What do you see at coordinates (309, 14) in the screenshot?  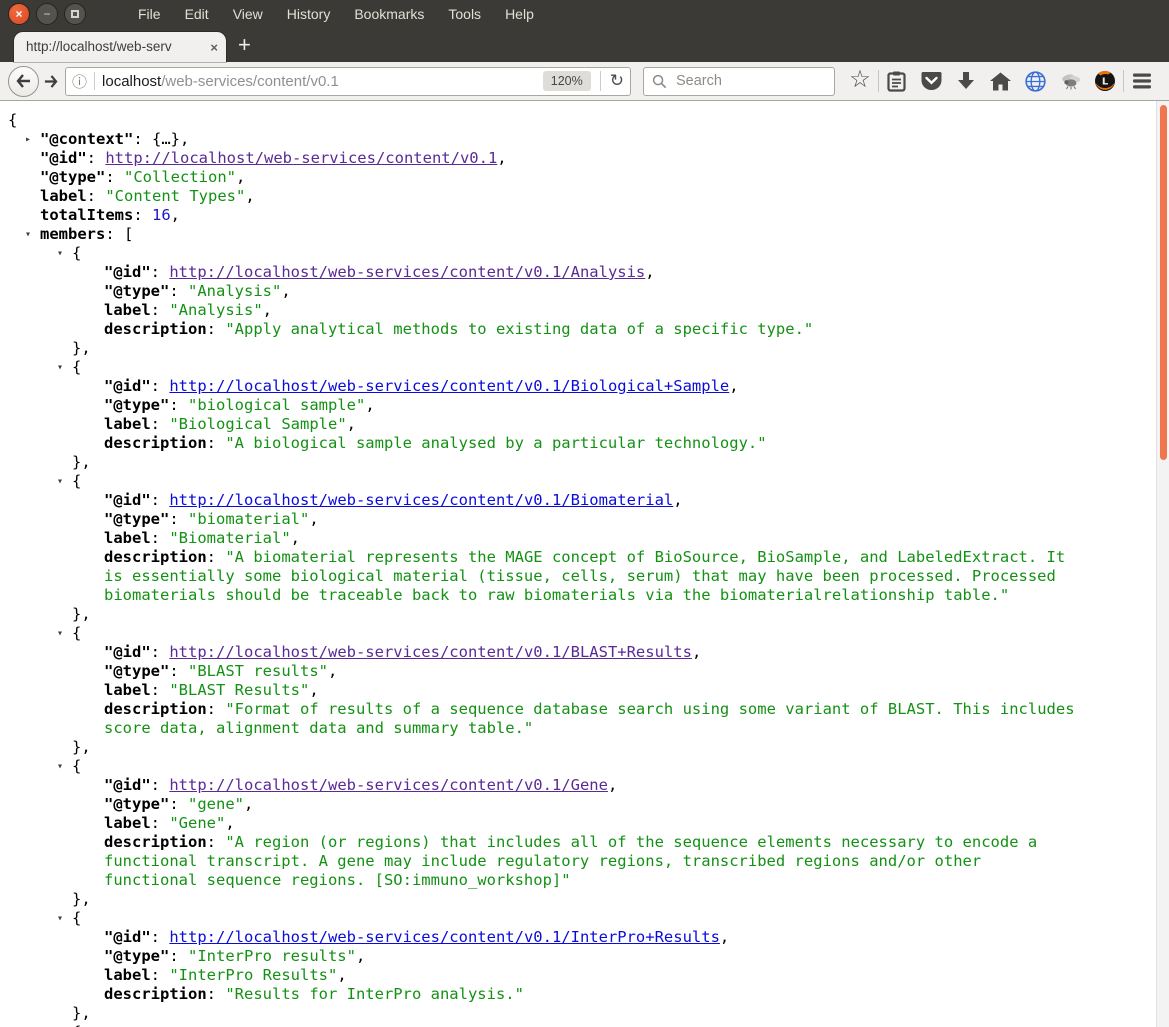 I see `menu-history: History` at bounding box center [309, 14].